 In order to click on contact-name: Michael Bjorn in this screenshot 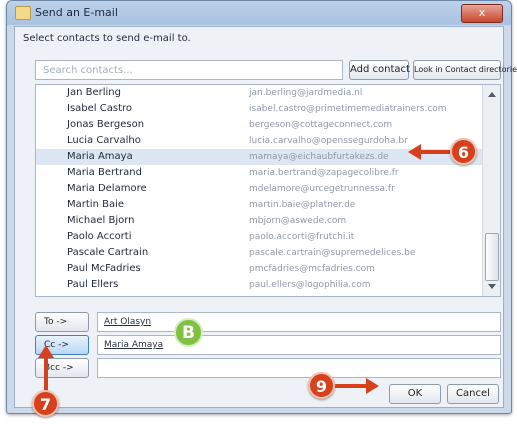, I will do `click(101, 220)`.